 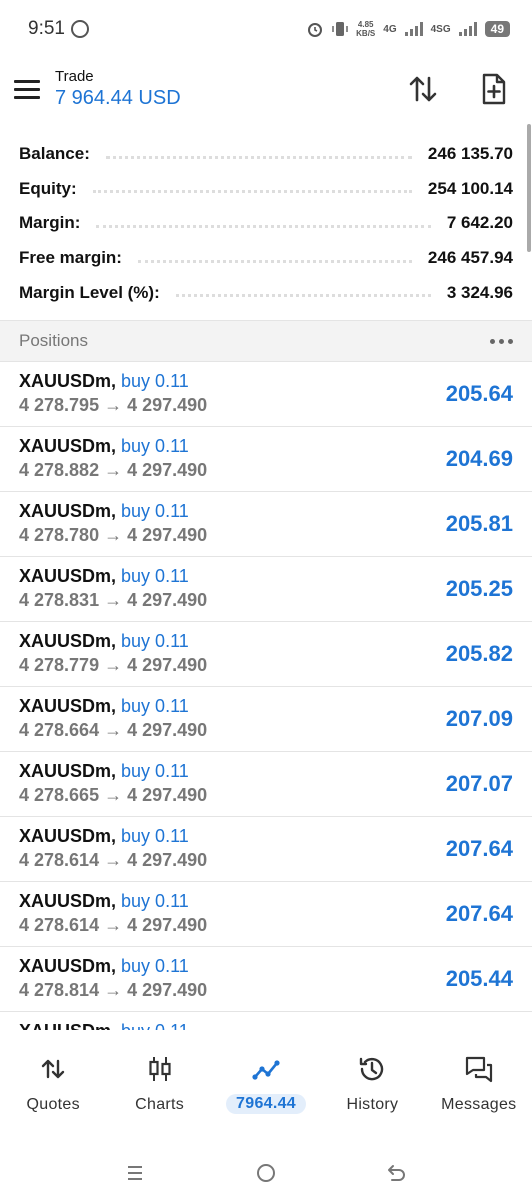 I want to click on network-speed: 4.85 KB/S, so click(x=366, y=29).